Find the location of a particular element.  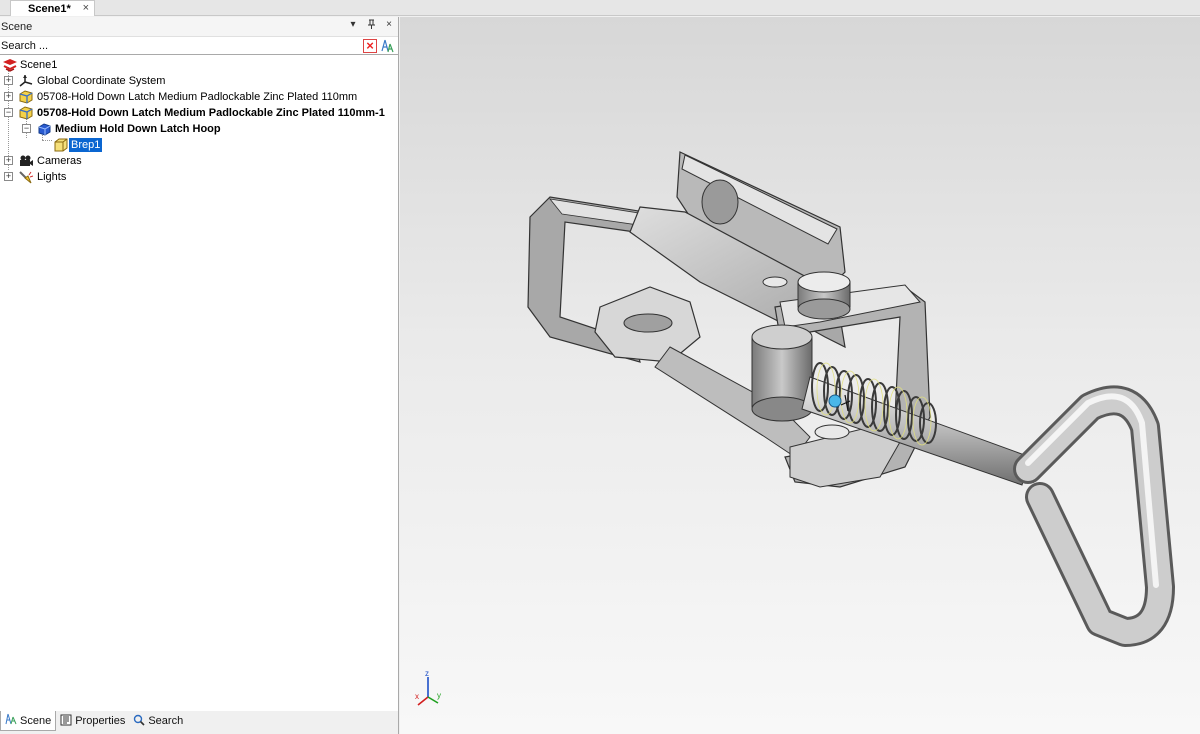

tree-item-scene1: Scene1 is located at coordinates (199, 65).